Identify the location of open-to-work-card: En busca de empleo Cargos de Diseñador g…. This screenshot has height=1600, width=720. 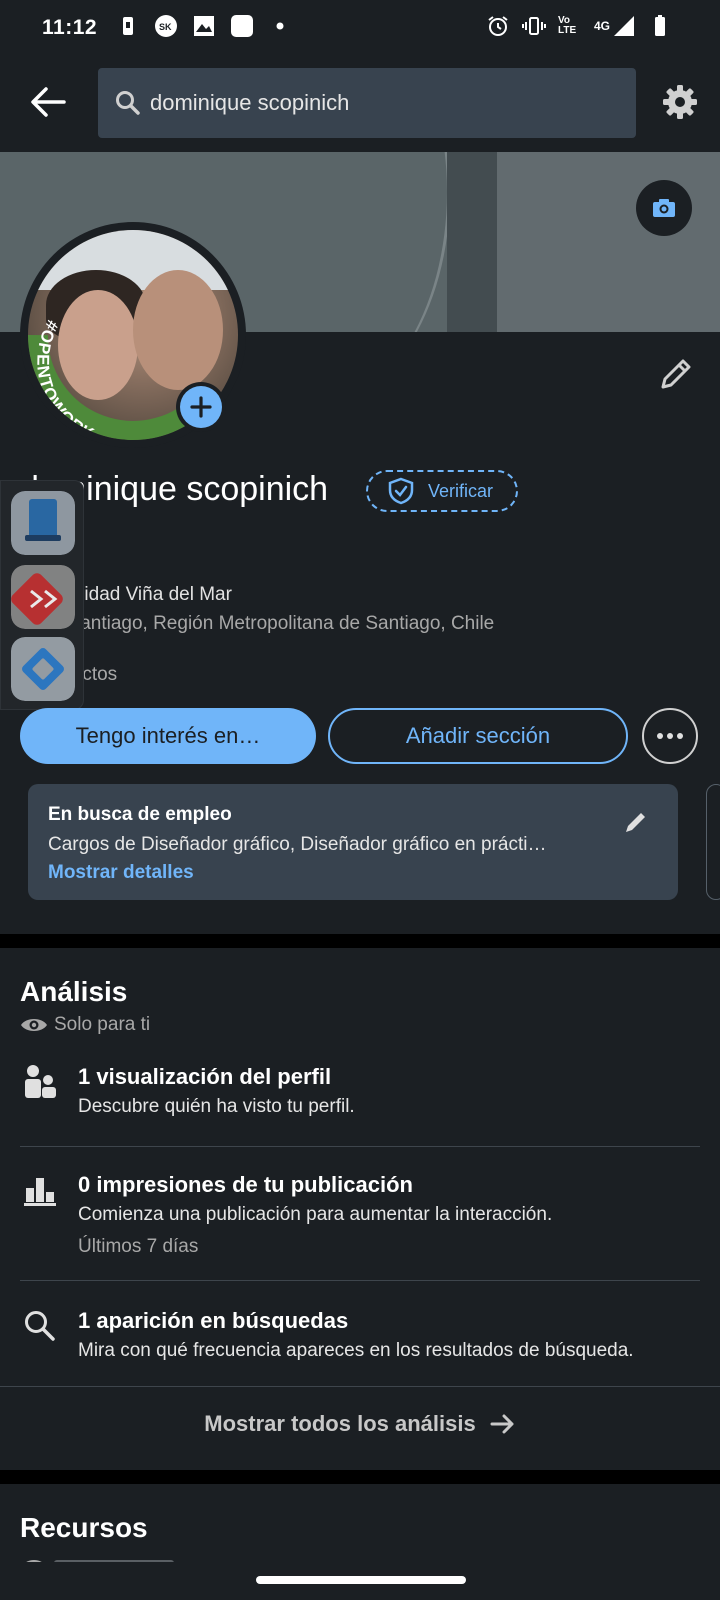
(353, 842).